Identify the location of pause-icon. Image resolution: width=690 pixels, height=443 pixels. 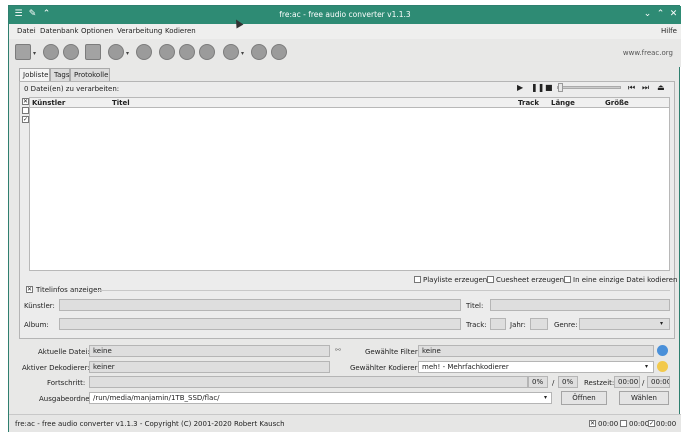
(259, 52).